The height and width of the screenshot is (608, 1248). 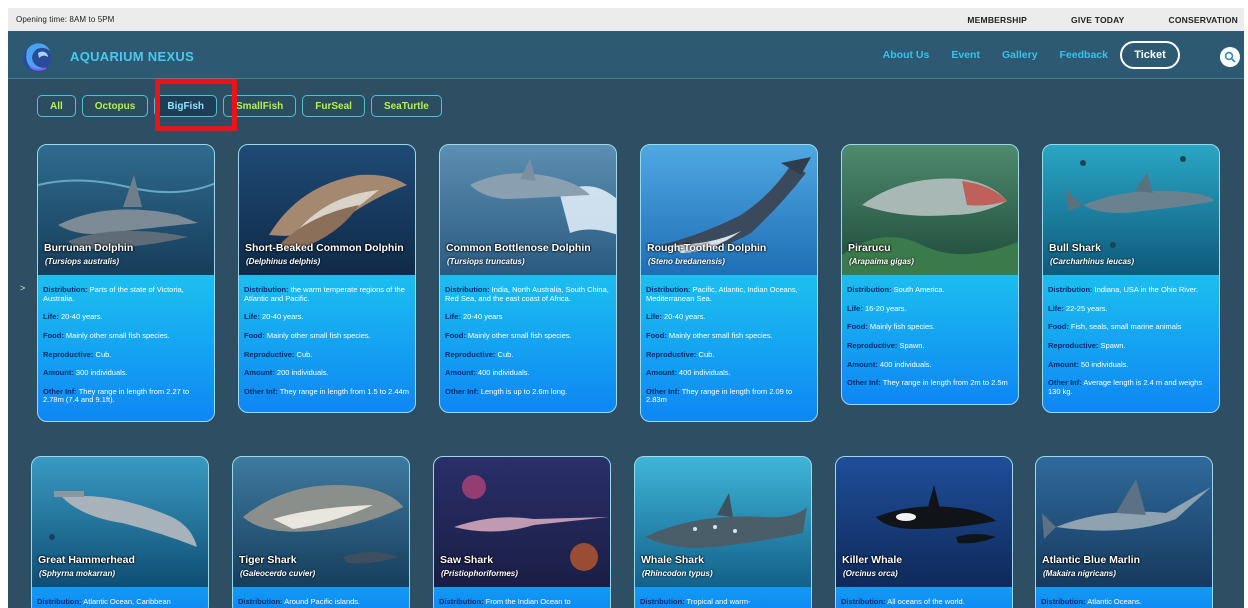 I want to click on animal-name: Bull Shark, so click(x=1075, y=248).